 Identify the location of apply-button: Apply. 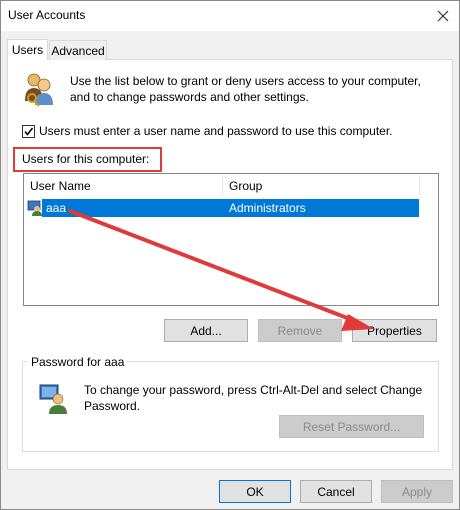
(417, 491).